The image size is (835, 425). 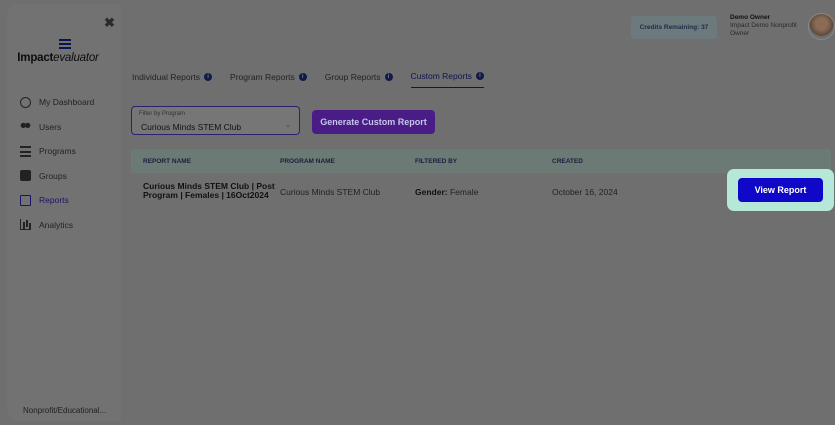 I want to click on tab-group-reports: Group Reports i, so click(x=359, y=79).